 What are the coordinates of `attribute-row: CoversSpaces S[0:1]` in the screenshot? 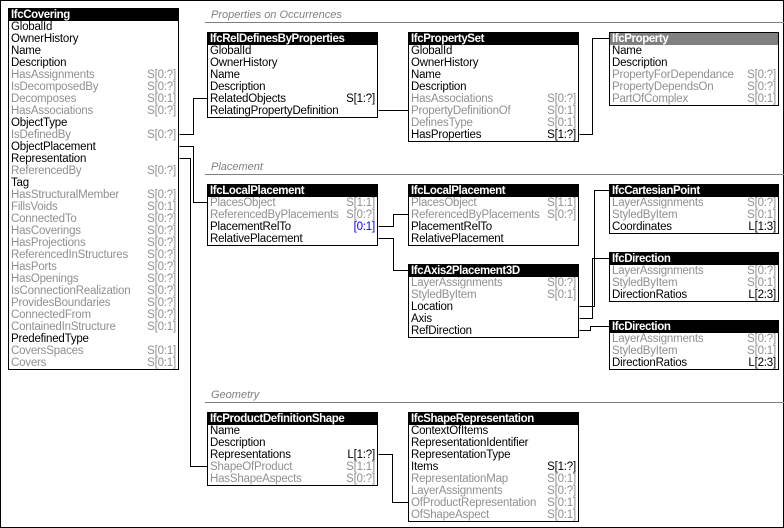 It's located at (93, 351).